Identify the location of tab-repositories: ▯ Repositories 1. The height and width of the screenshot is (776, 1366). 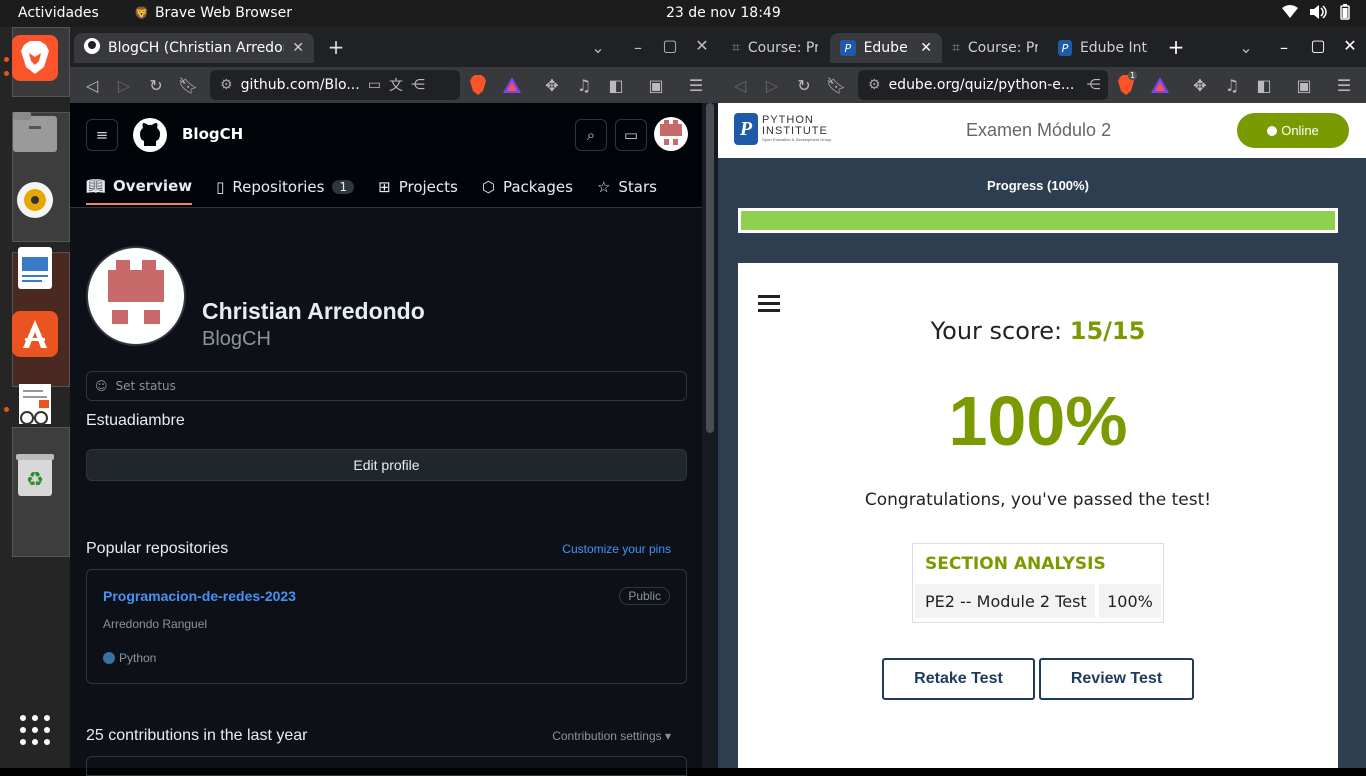
(285, 187).